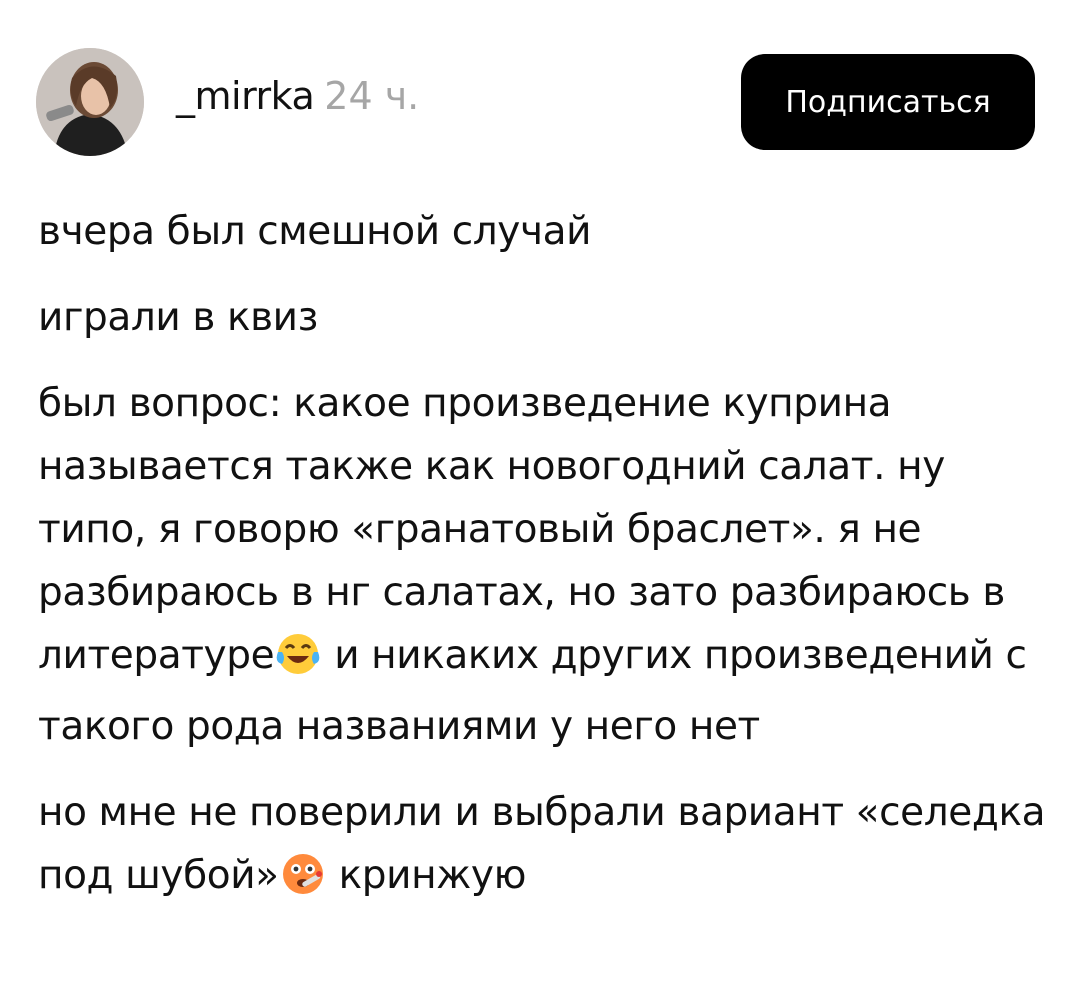 The width and height of the screenshot is (1083, 997). What do you see at coordinates (315, 231) in the screenshot?
I see `post-paragraph-1: вчера был смешной случай` at bounding box center [315, 231].